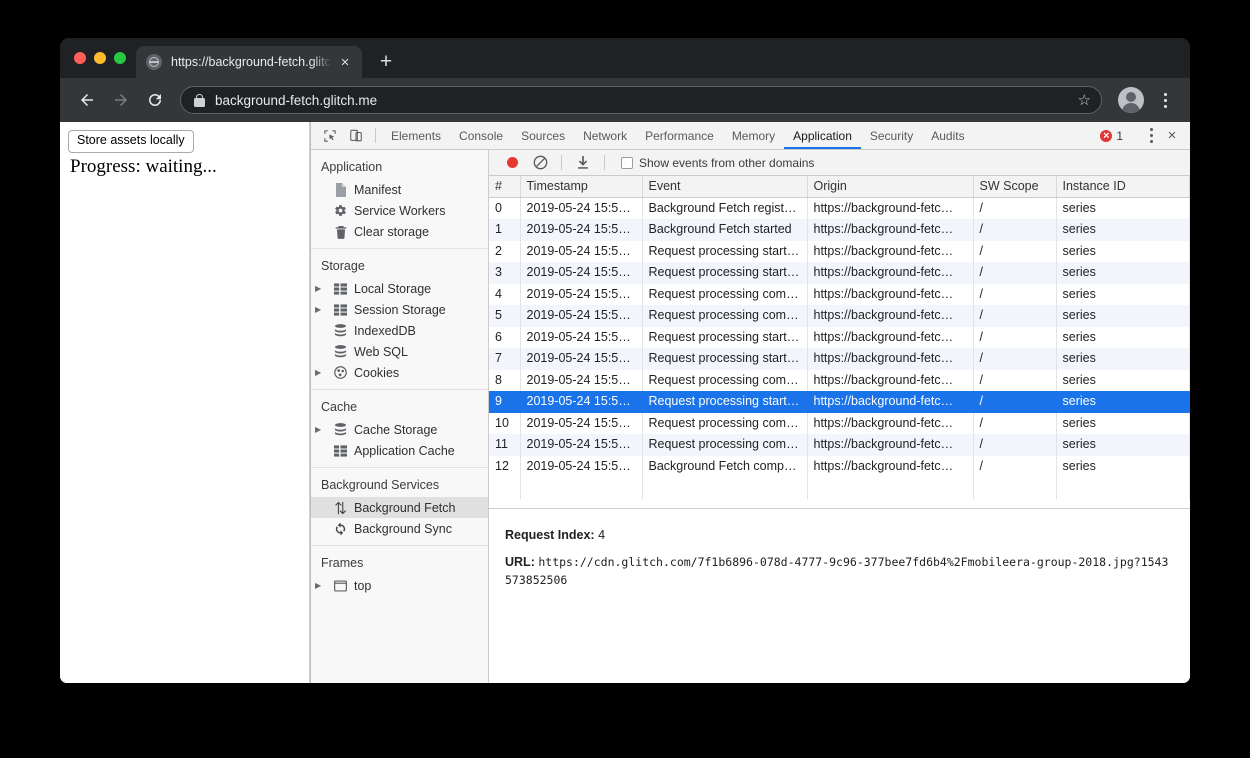 The image size is (1250, 758). I want to click on address-bar: background-fetch.glitch.me ☆, so click(641, 100).